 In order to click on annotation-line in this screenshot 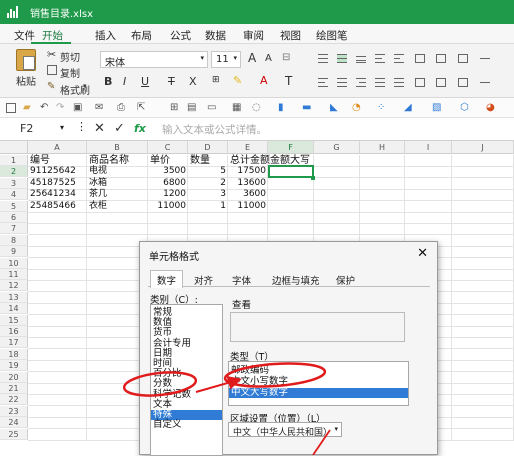, I will do `click(321, 442)`.